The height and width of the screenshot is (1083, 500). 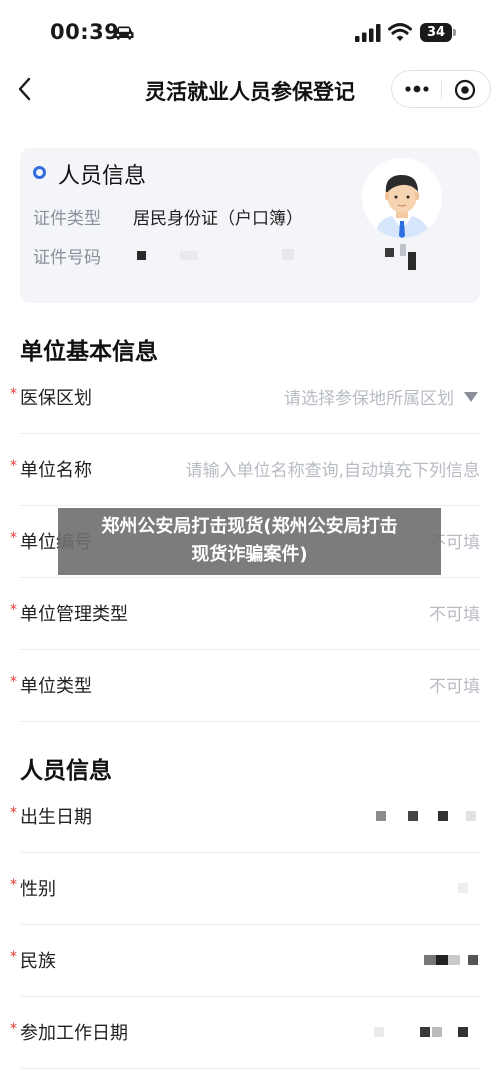 I want to click on caret-down-icon, so click(x=471, y=397).